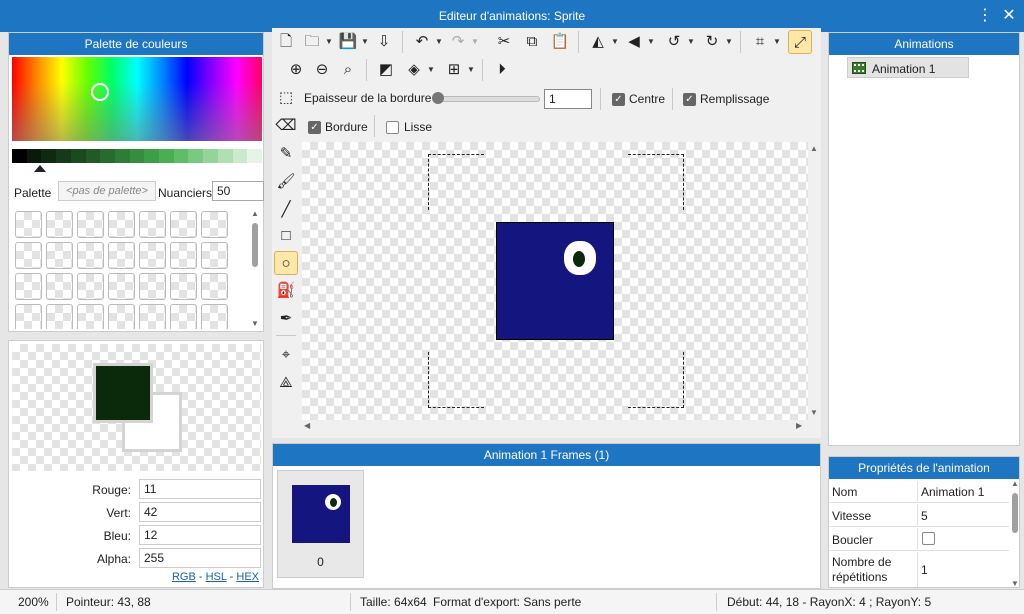 This screenshot has width=1024, height=614. Describe the element at coordinates (365, 42) in the screenshot. I see `save-dropdown-icon: ▼` at that location.